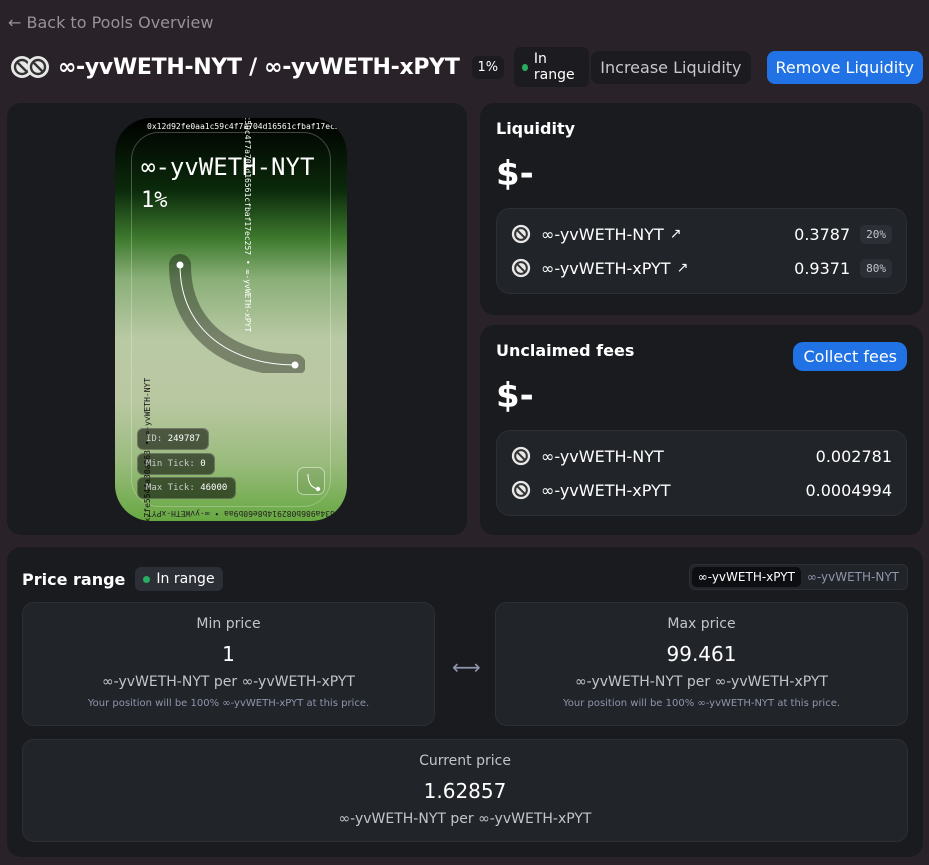 This screenshot has height=865, width=929. I want to click on current-price-value: 1.62857, so click(465, 791).